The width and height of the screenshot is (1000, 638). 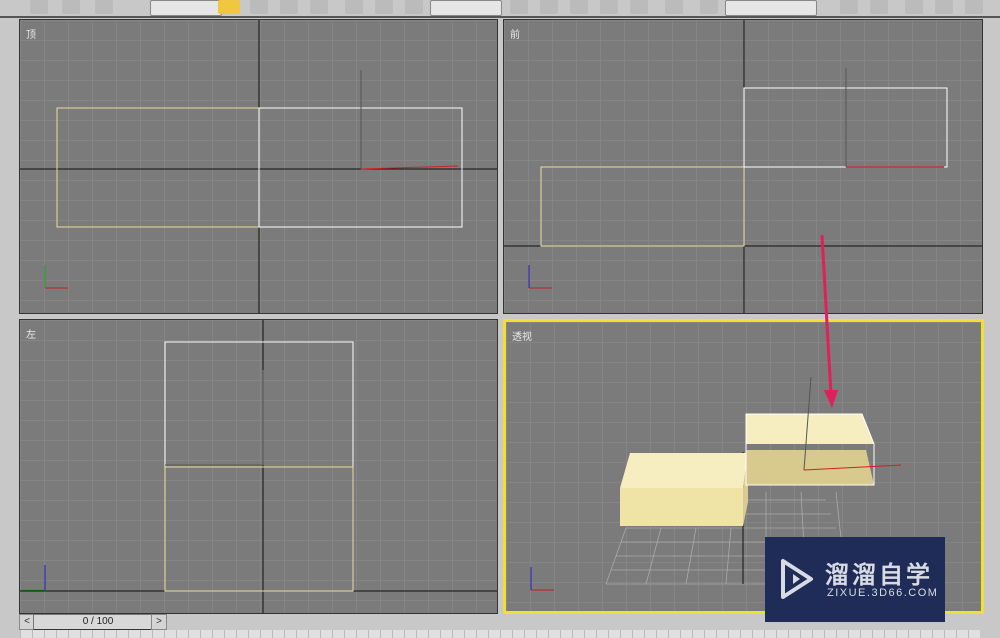 What do you see at coordinates (879, 575) in the screenshot?
I see `watermark-title: 溜溜自学` at bounding box center [879, 575].